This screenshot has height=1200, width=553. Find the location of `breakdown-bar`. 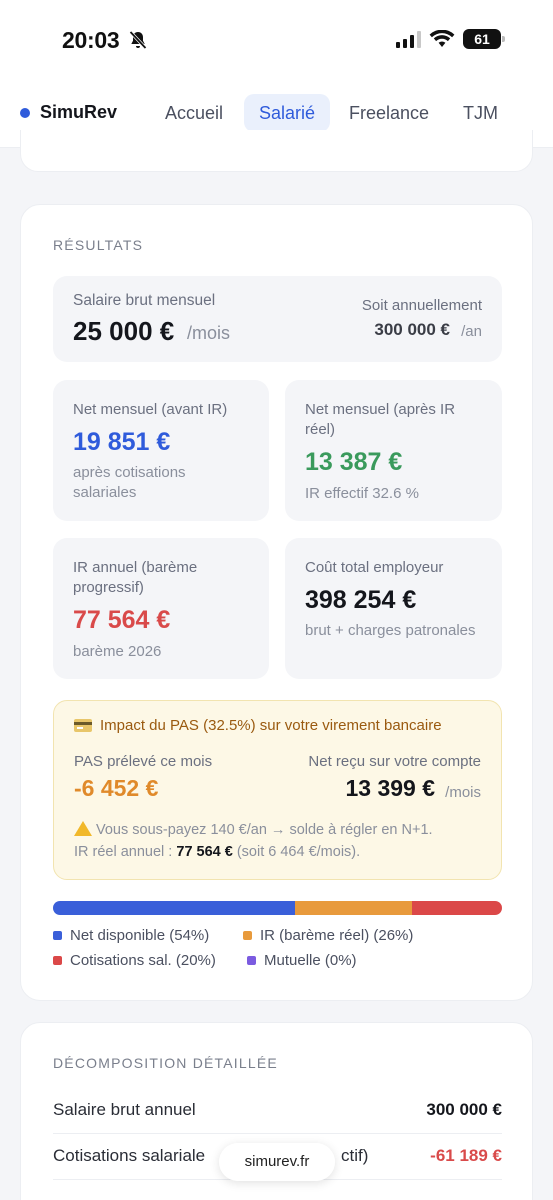

breakdown-bar is located at coordinates (277, 908).